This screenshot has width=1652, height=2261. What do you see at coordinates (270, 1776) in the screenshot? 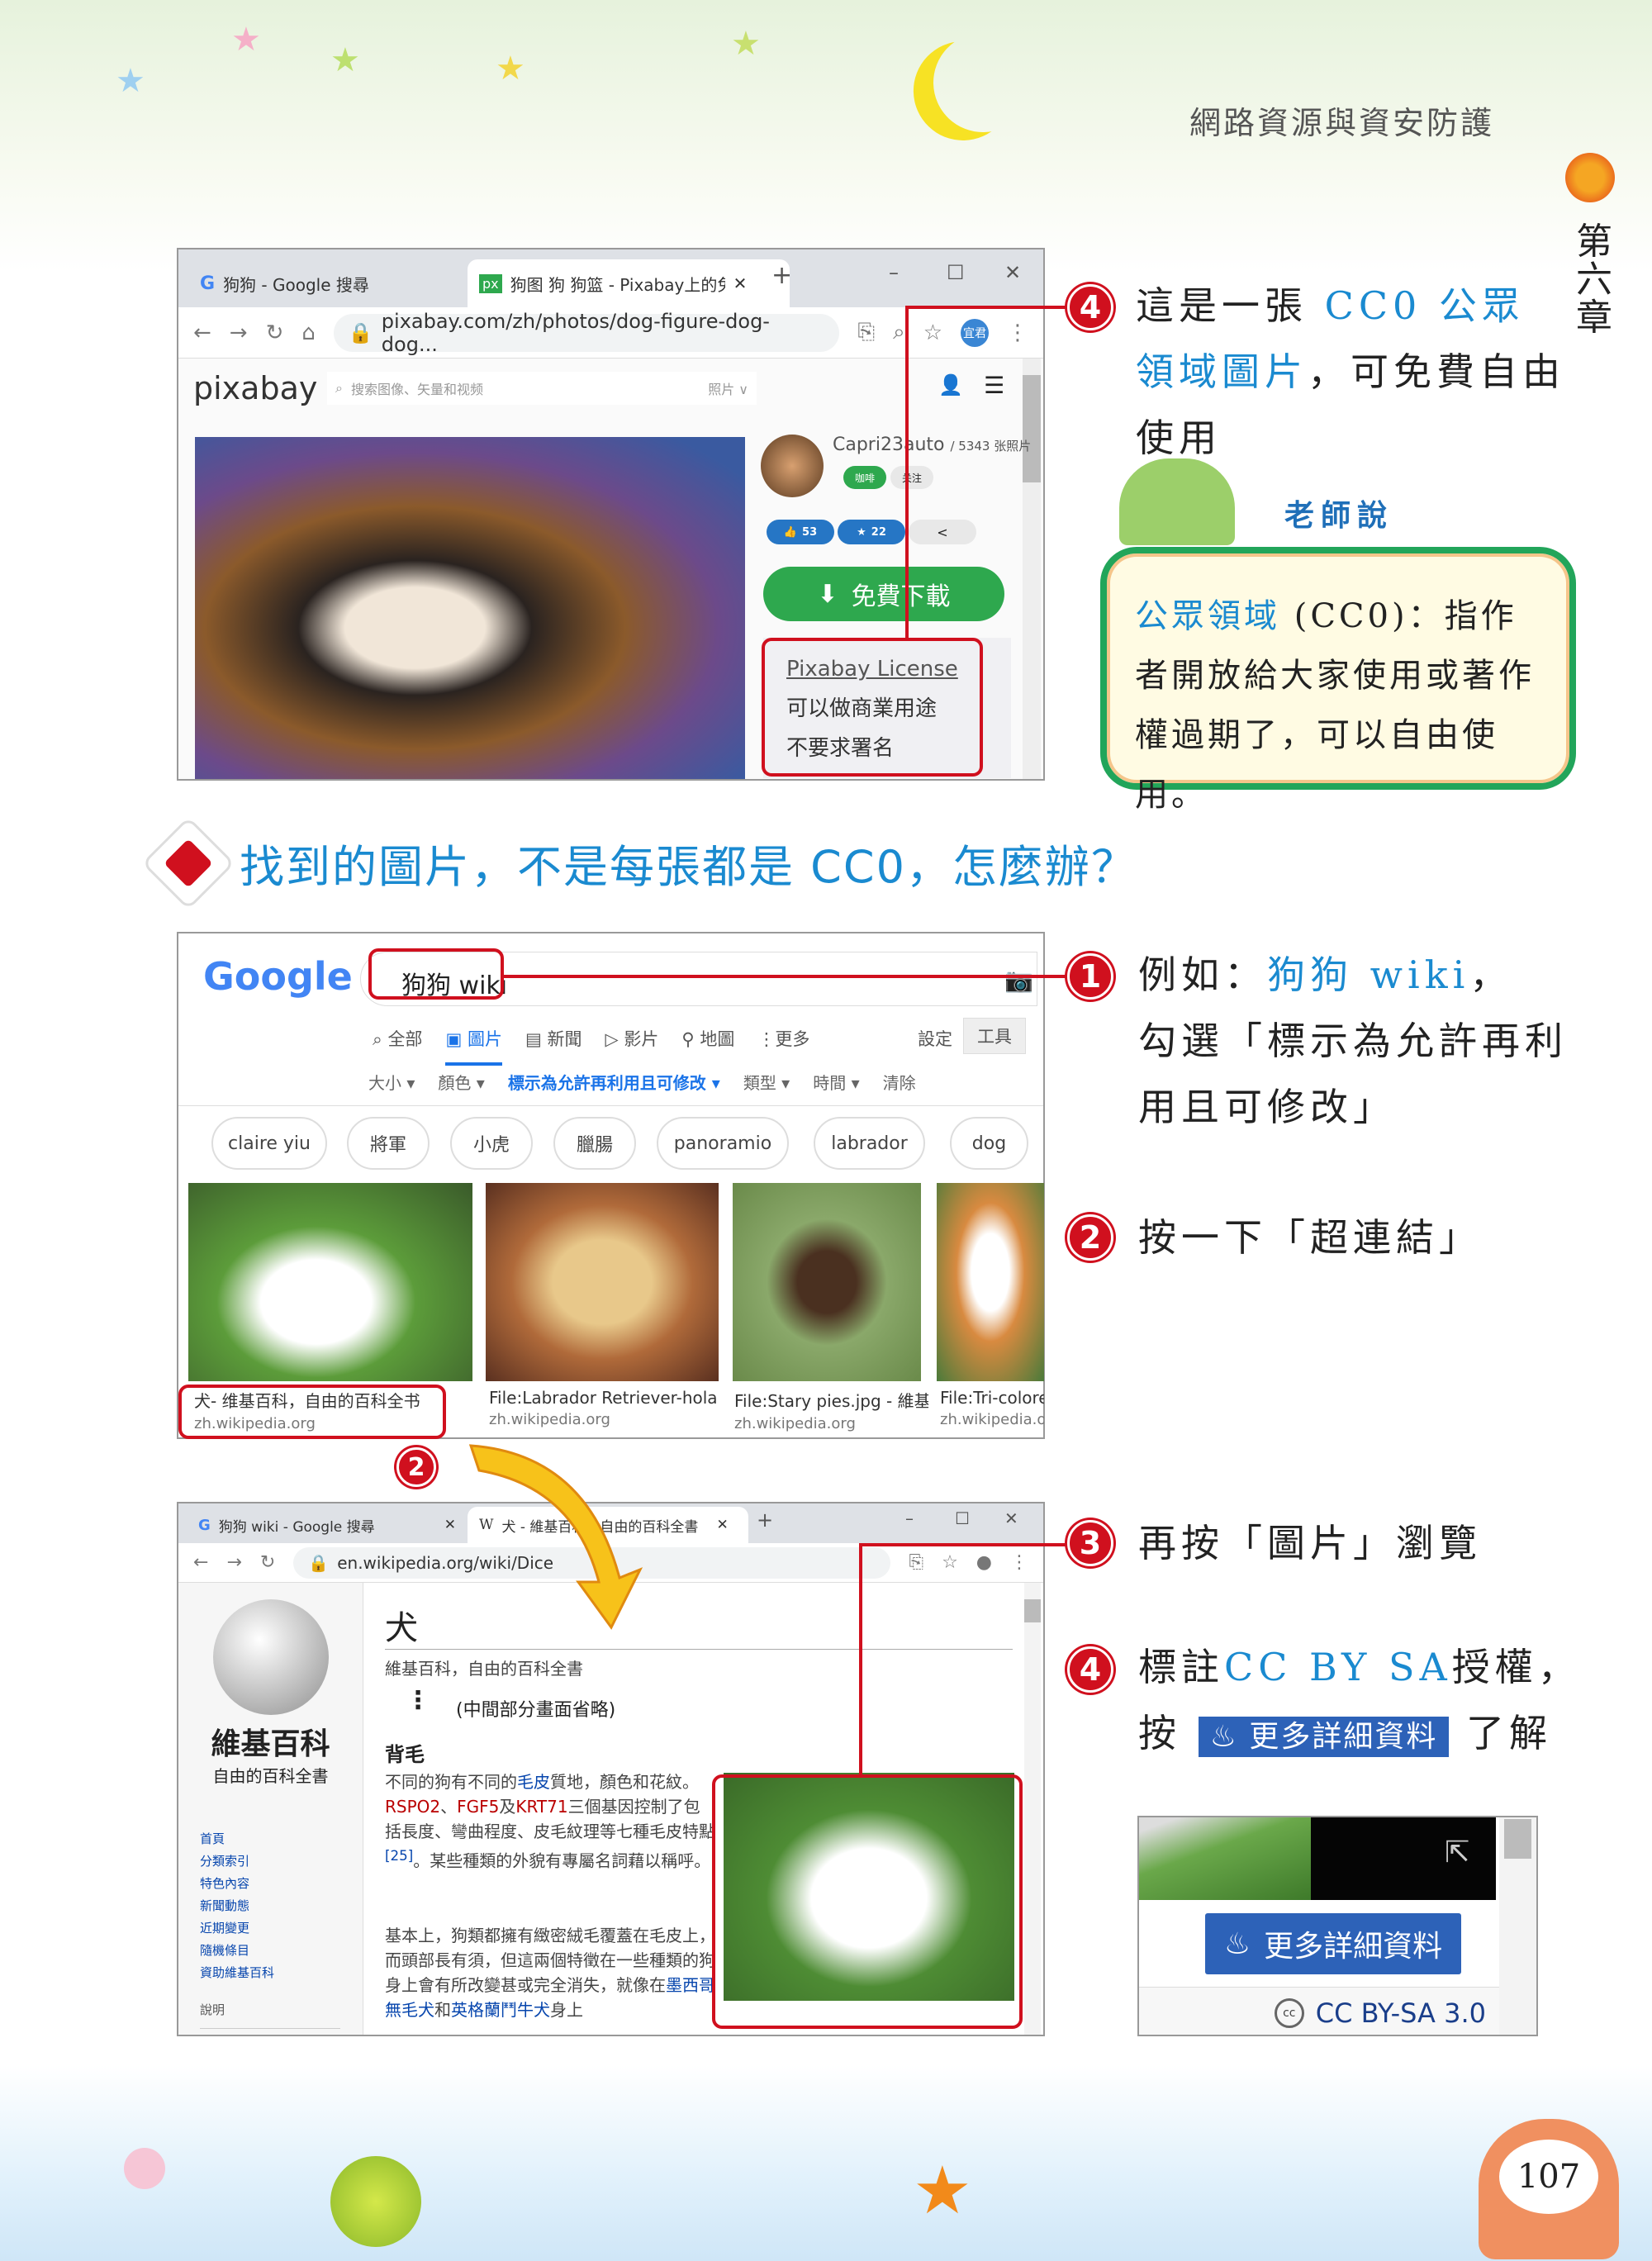
I see `wiki-tagline: 自由的百科全書` at bounding box center [270, 1776].